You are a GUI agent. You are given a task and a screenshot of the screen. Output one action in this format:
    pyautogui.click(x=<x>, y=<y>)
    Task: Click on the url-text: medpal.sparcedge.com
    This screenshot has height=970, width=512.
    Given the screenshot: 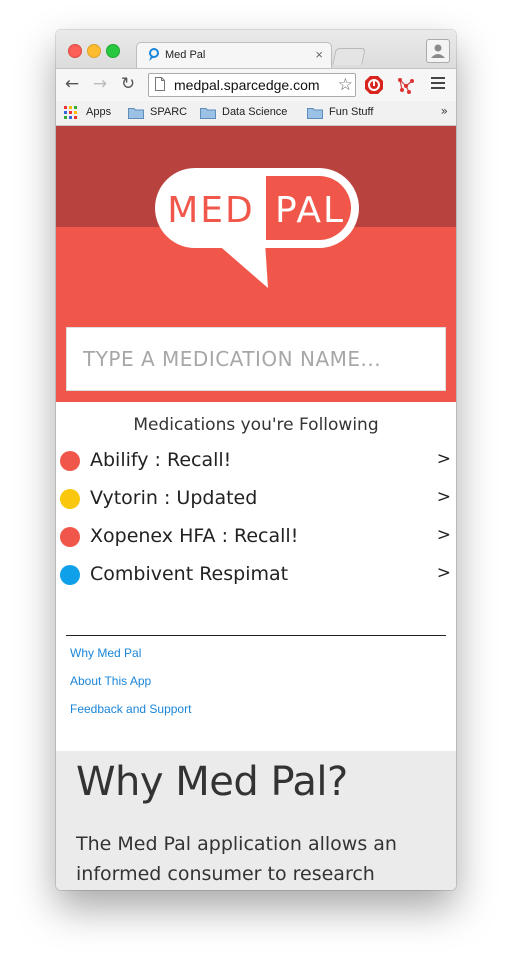 What is the action you would take?
    pyautogui.click(x=247, y=85)
    